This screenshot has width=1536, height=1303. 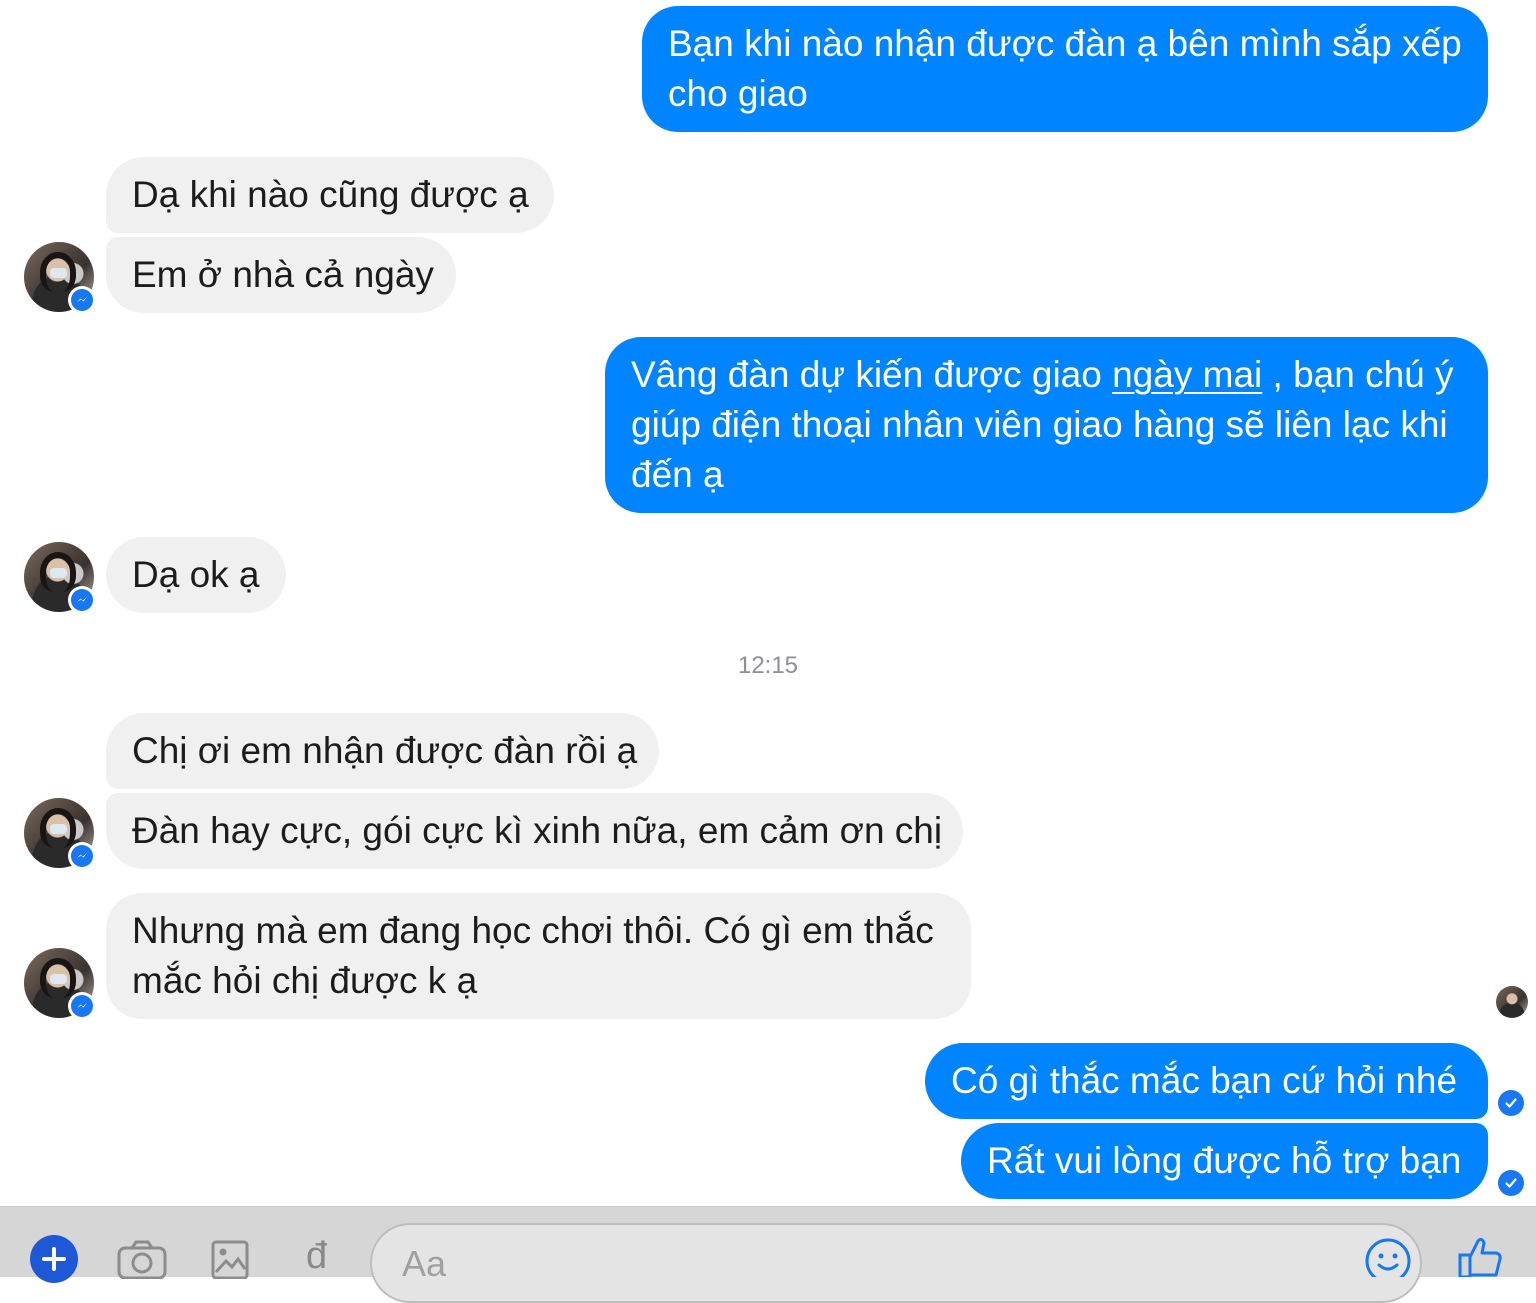 I want to click on message-text: , bạn chú ý, so click(x=1358, y=374).